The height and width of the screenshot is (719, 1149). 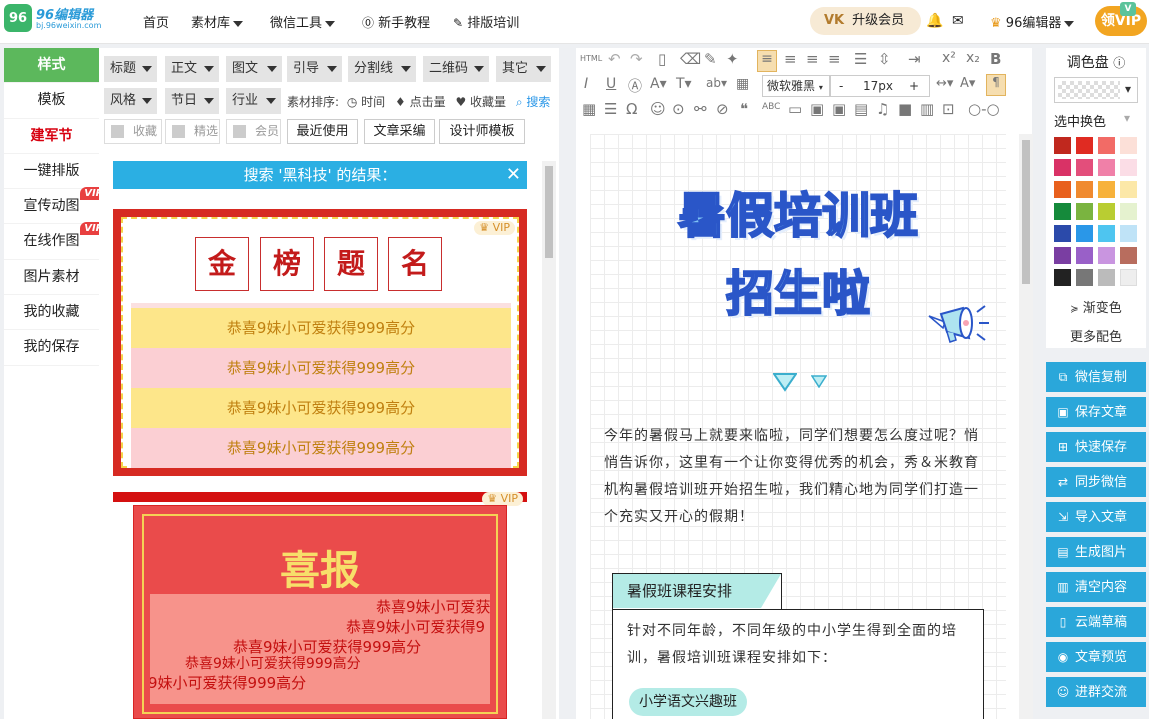 What do you see at coordinates (253, 101) in the screenshot?
I see `category-dropdown: 行业` at bounding box center [253, 101].